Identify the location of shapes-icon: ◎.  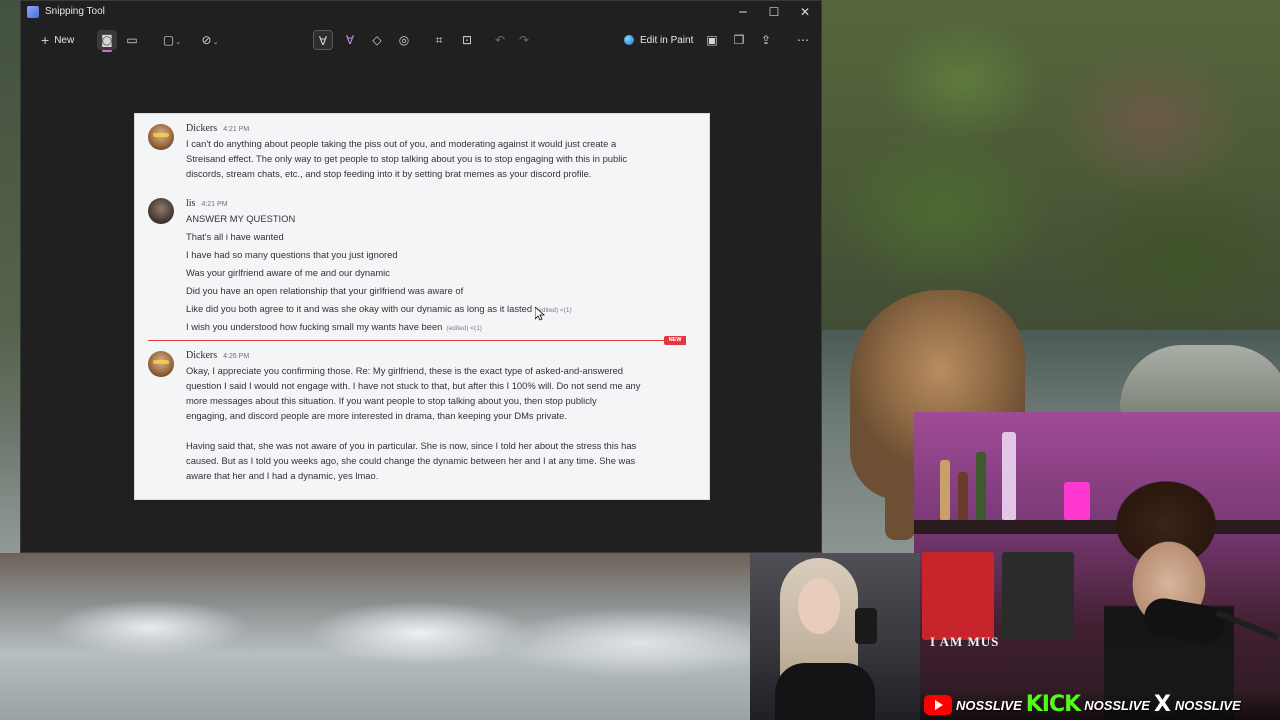
(404, 40).